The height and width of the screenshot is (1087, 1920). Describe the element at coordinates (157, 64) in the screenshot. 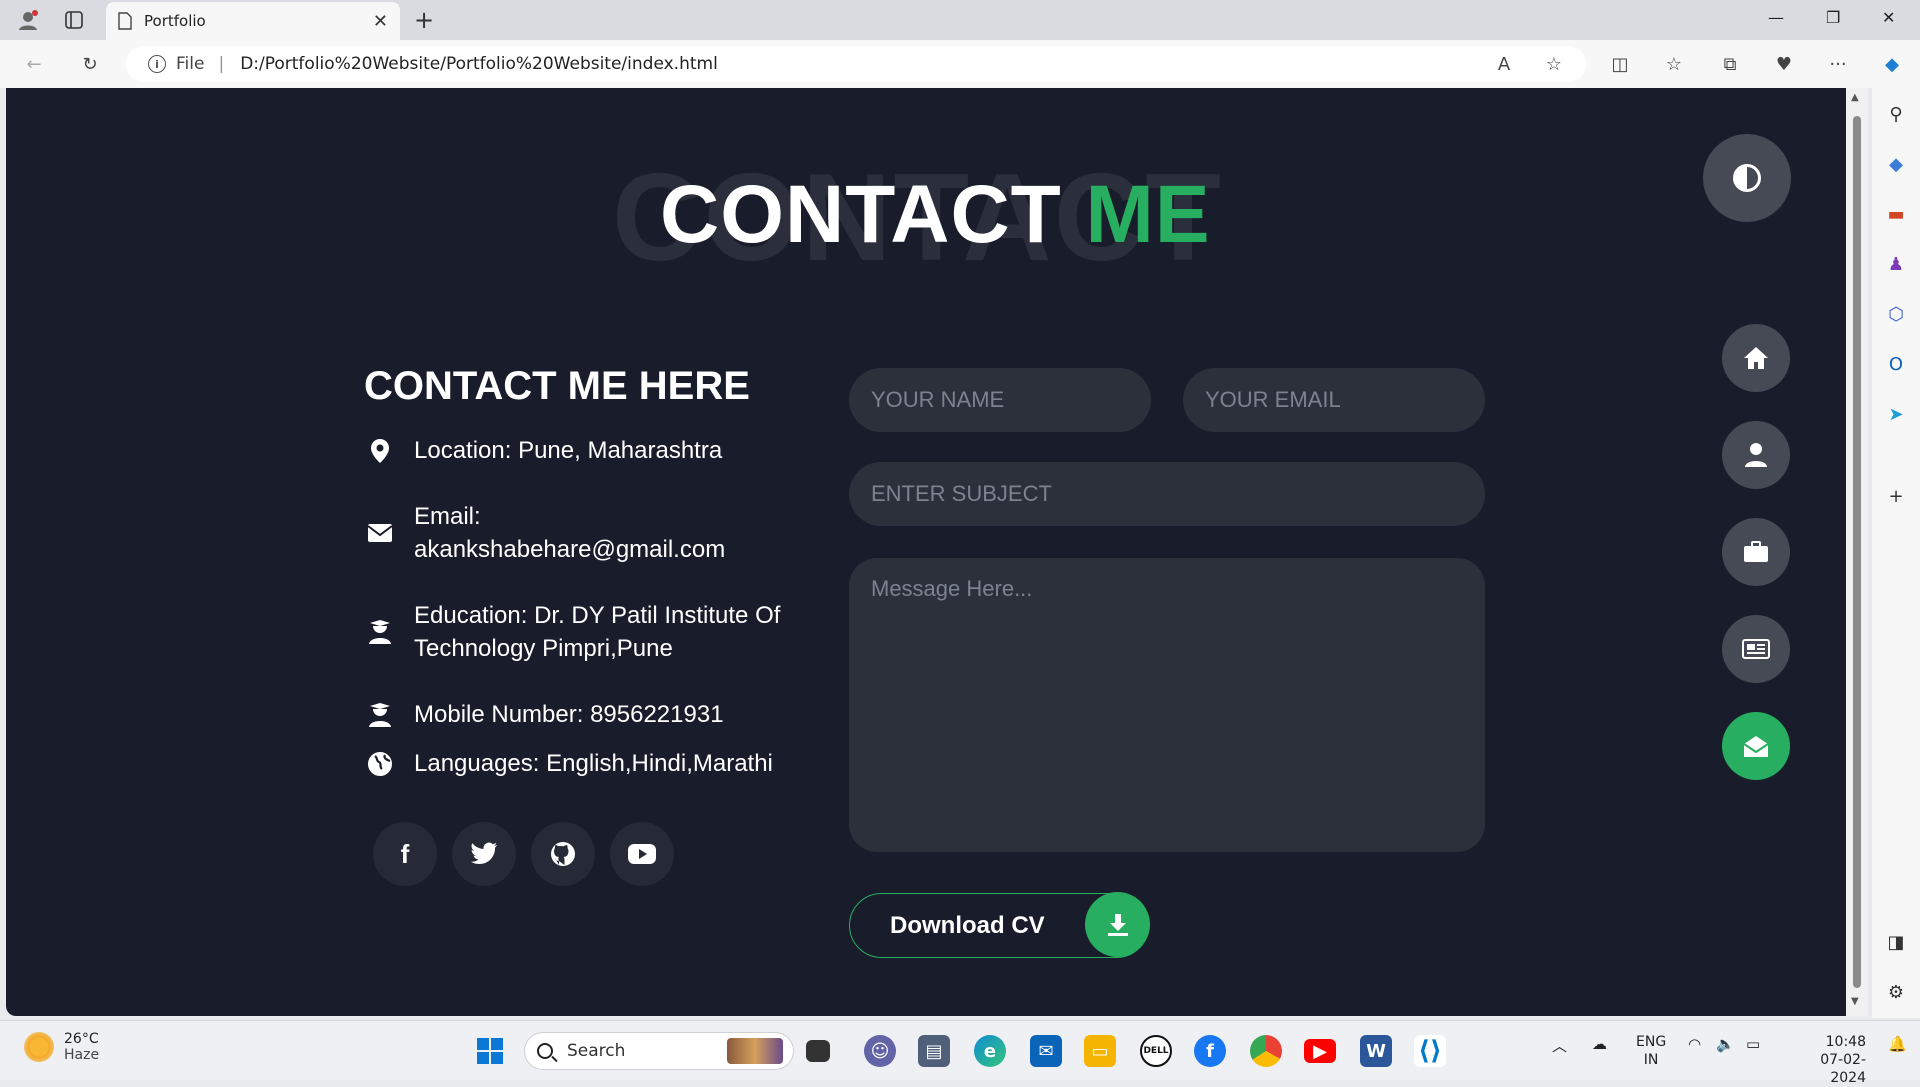

I see `info-icon: i` at that location.